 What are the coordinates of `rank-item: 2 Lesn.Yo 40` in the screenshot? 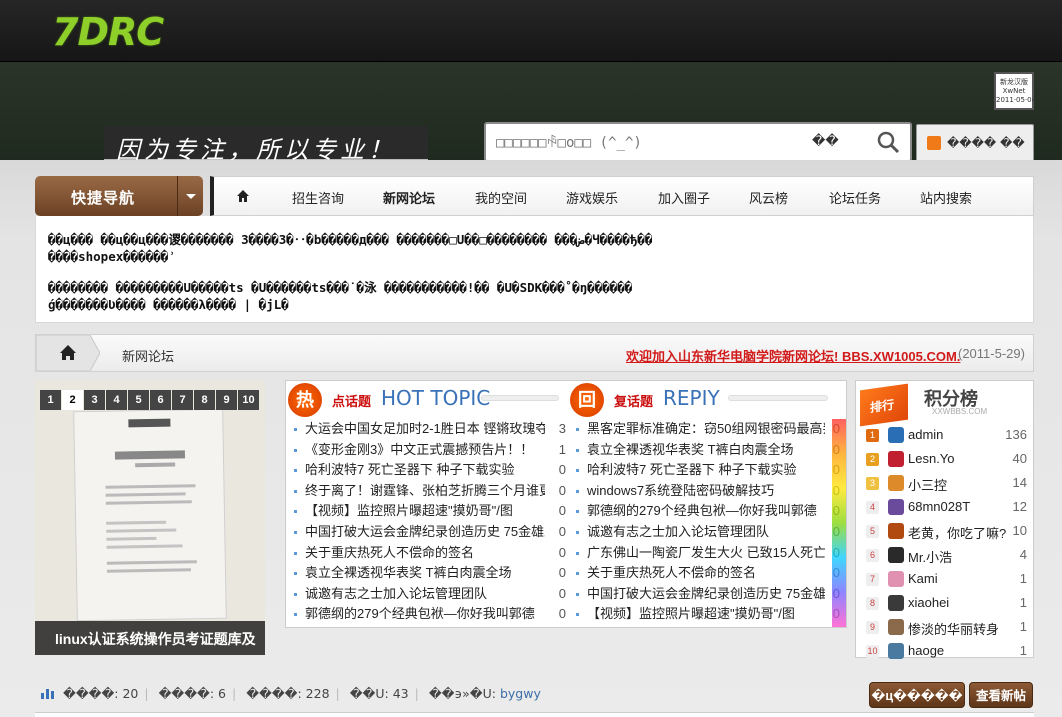 It's located at (948, 460).